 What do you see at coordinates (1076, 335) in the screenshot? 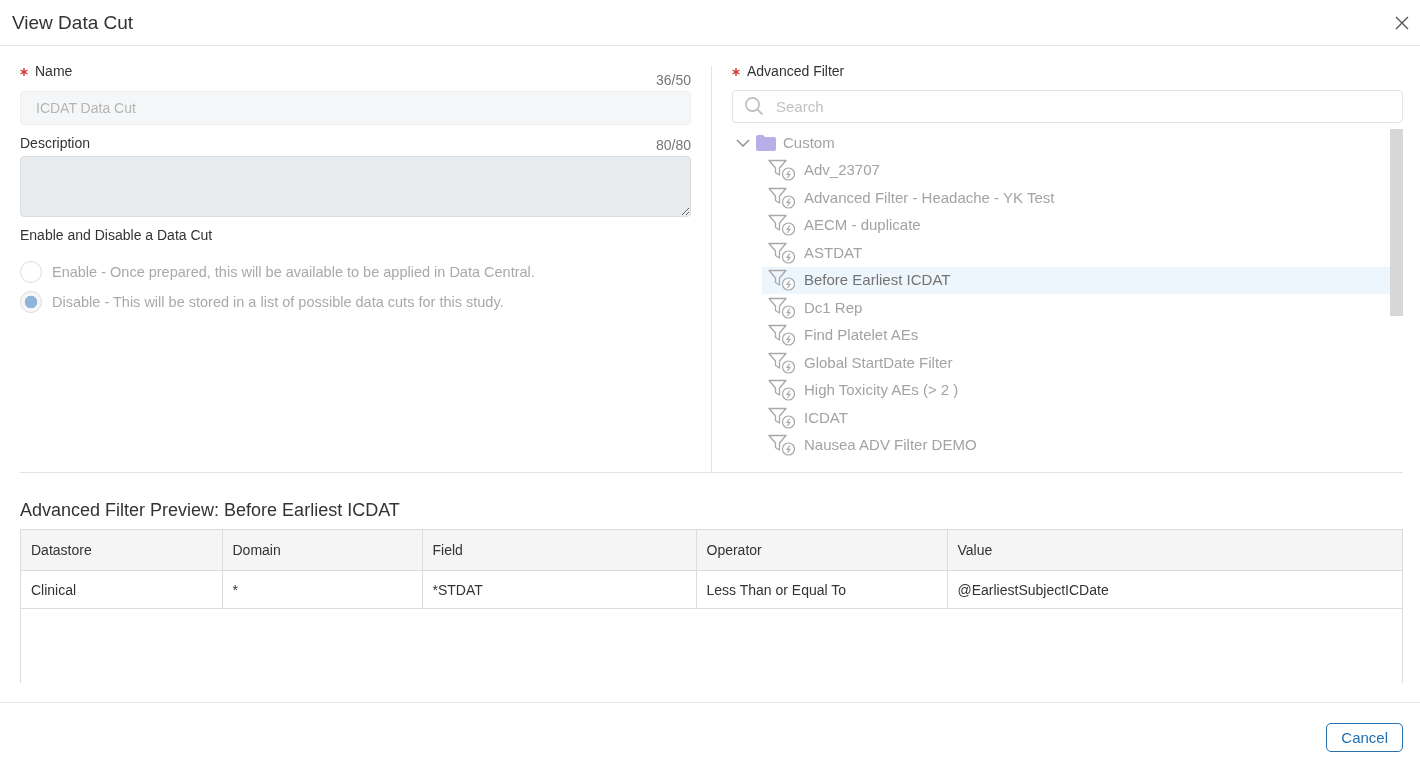
I see `tree-item: Find Platelet AEs` at bounding box center [1076, 335].